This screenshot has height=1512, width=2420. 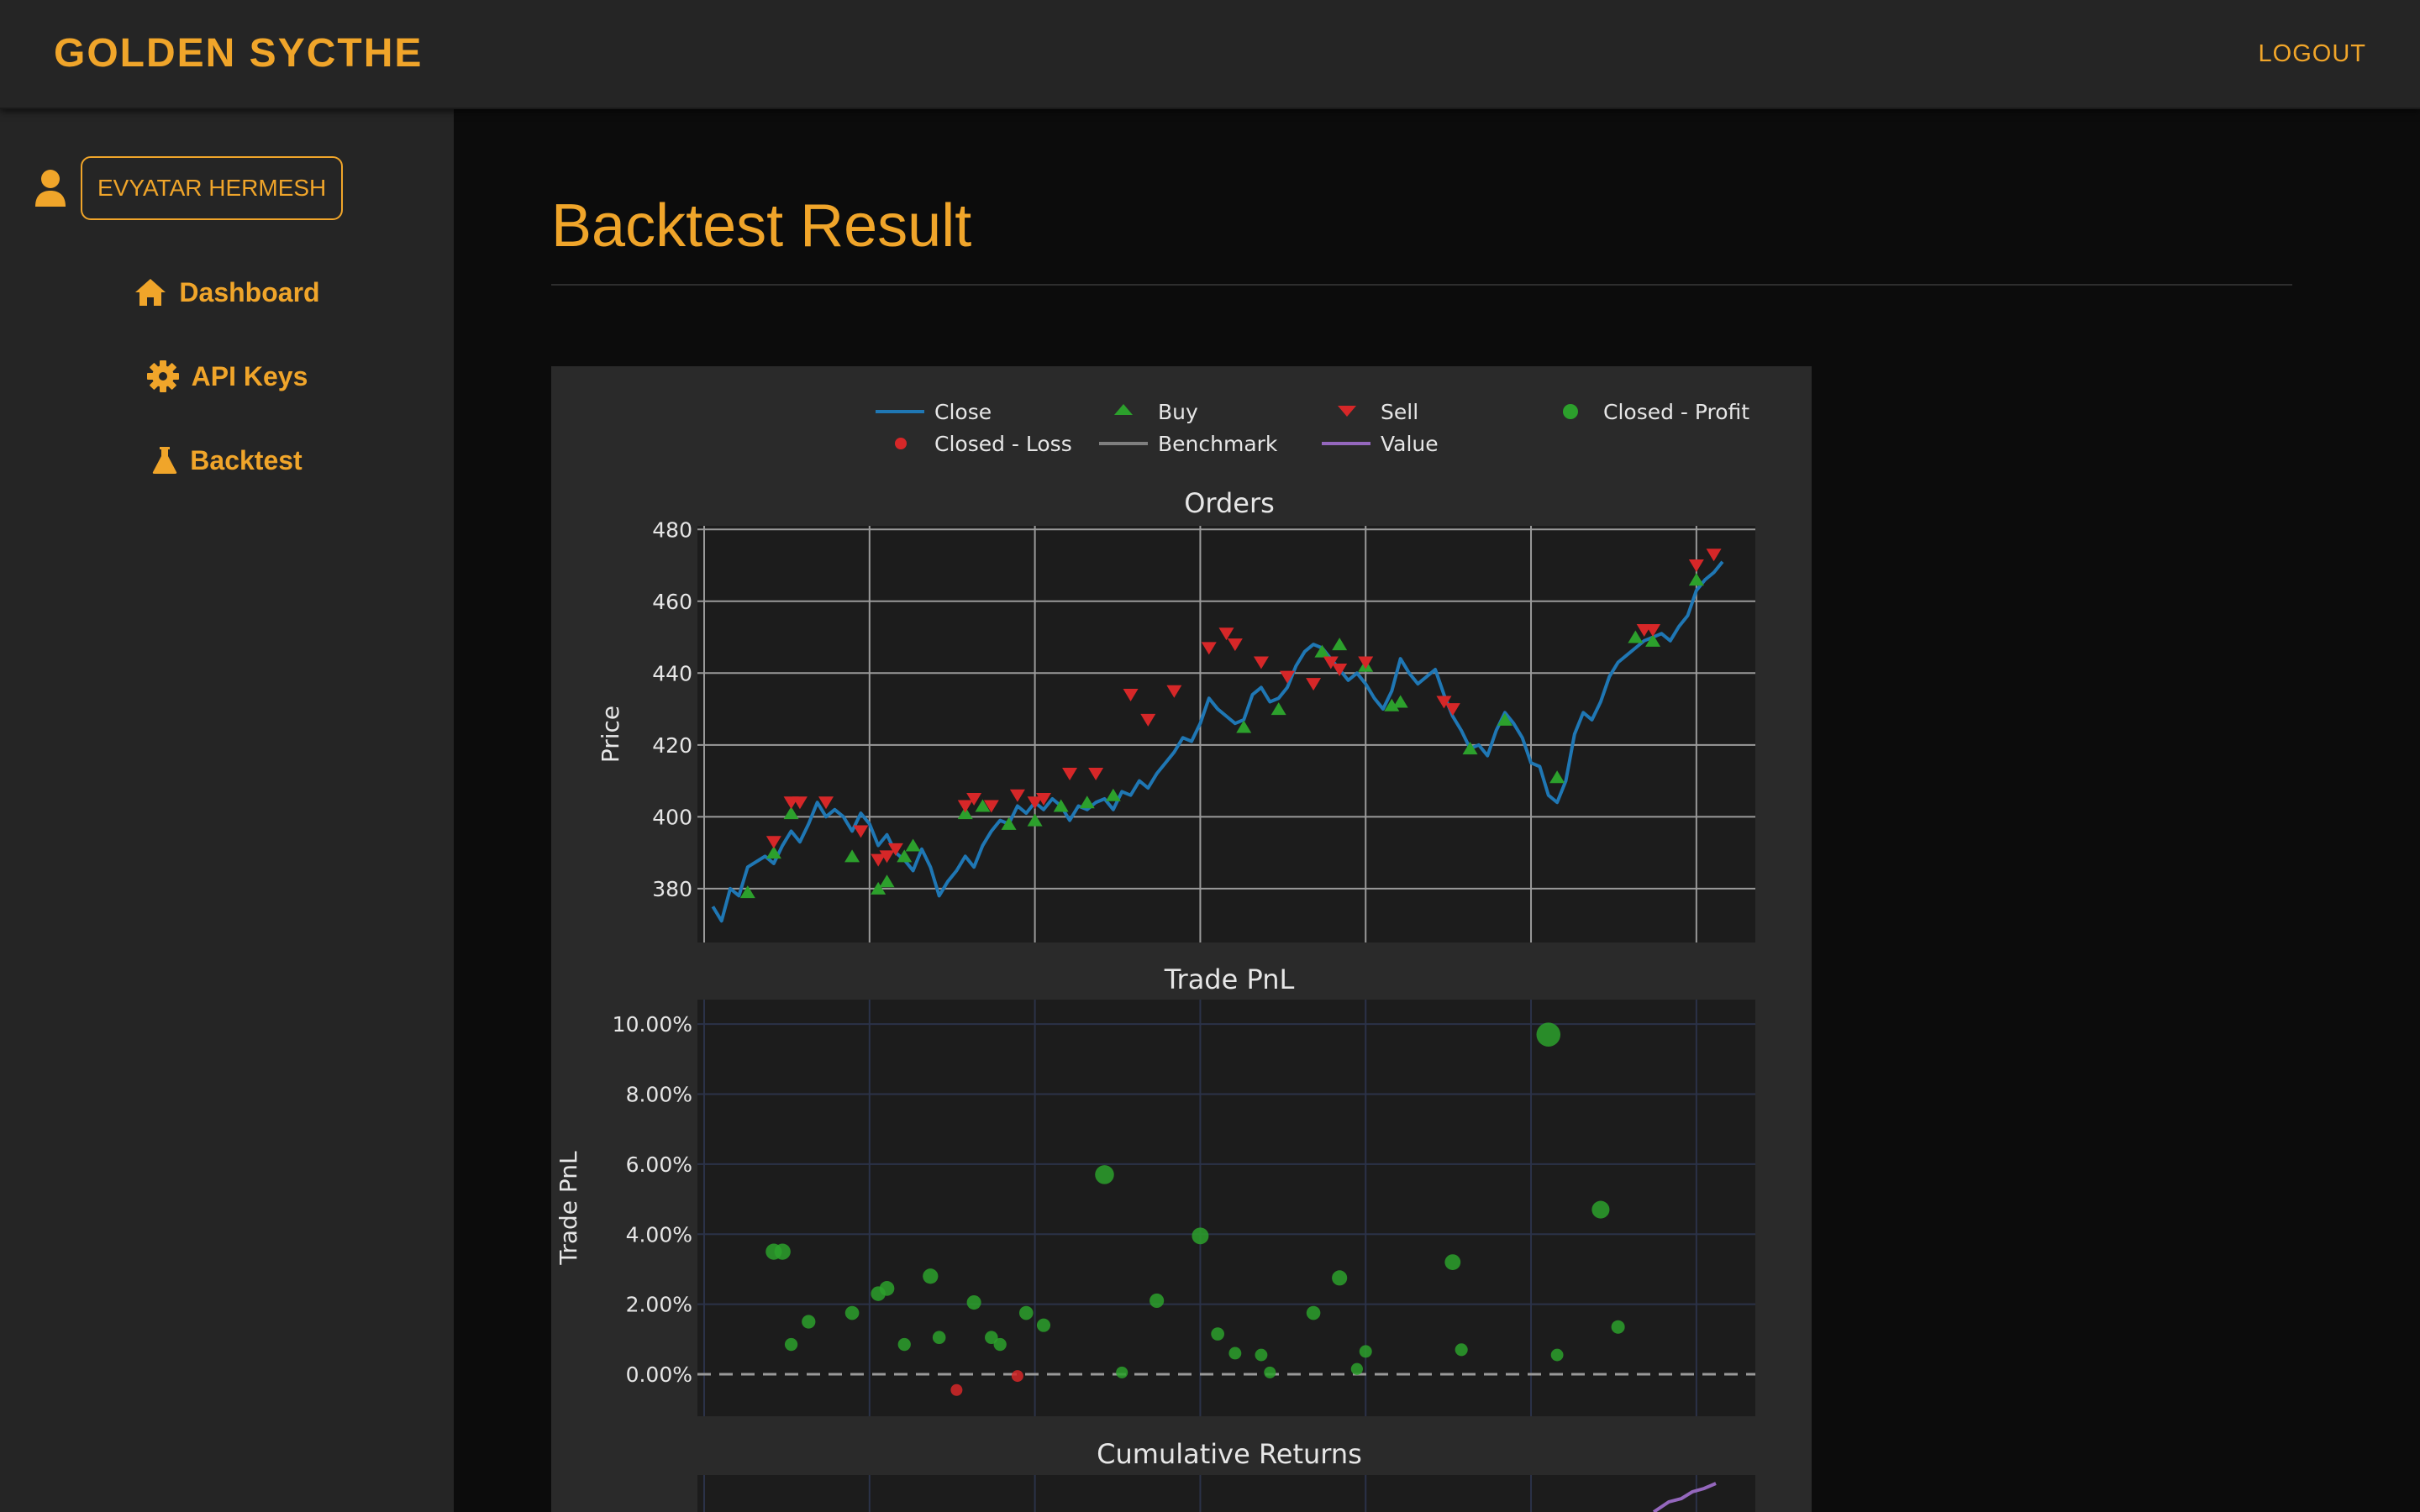 I want to click on home-icon, so click(x=150, y=292).